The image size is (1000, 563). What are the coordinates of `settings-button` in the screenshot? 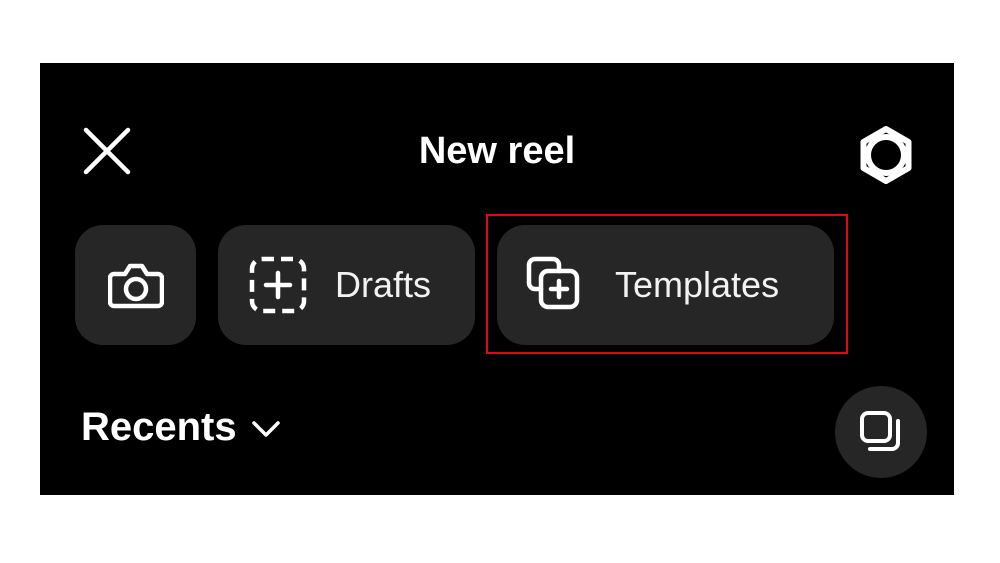 It's located at (886, 155).